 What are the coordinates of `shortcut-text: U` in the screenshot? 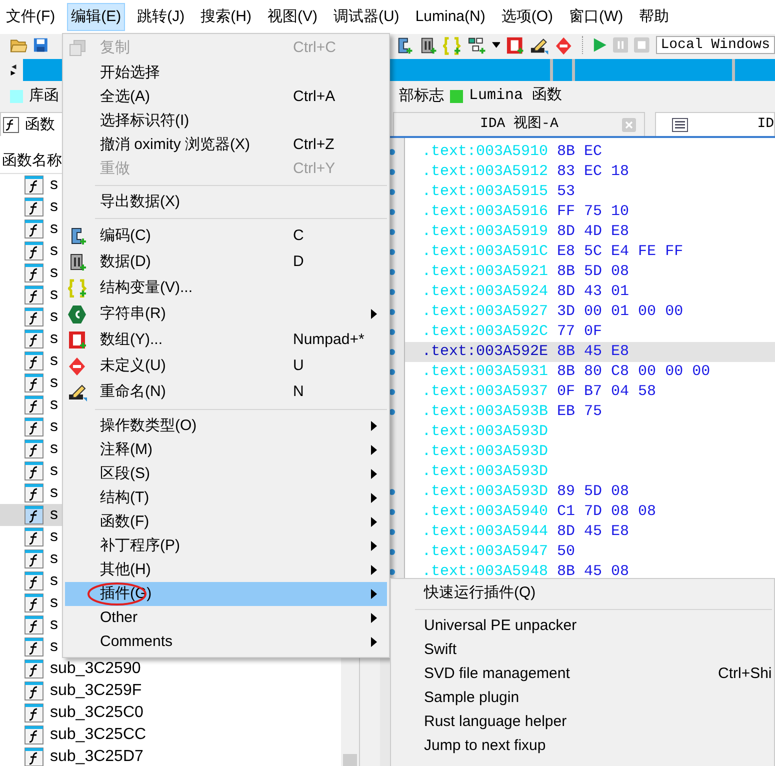 It's located at (298, 366).